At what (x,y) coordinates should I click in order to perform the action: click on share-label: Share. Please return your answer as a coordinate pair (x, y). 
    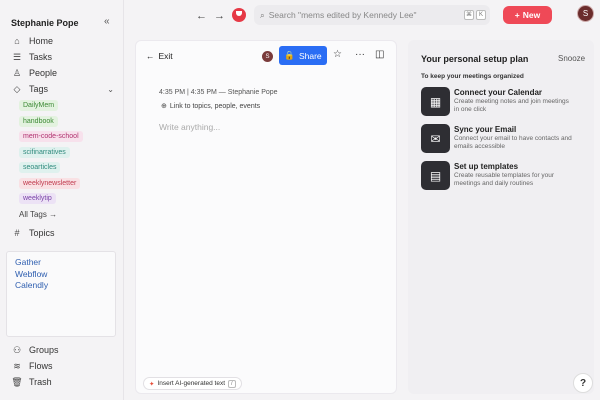
    Looking at the image, I should click on (310, 55).